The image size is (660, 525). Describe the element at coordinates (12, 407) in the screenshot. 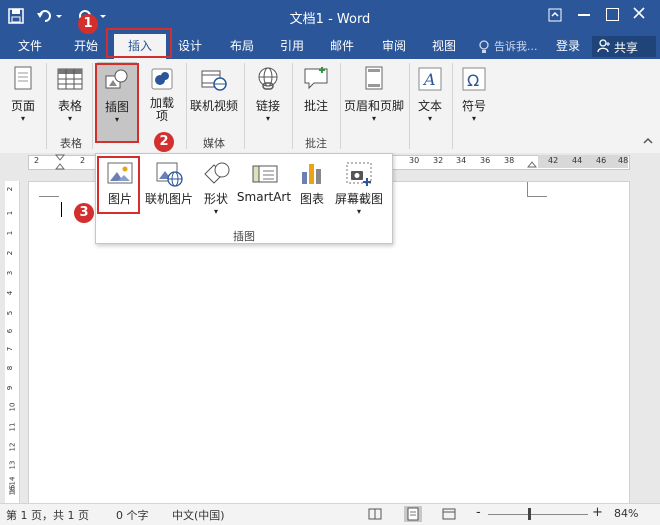

I see `vruler-tick: 10` at that location.